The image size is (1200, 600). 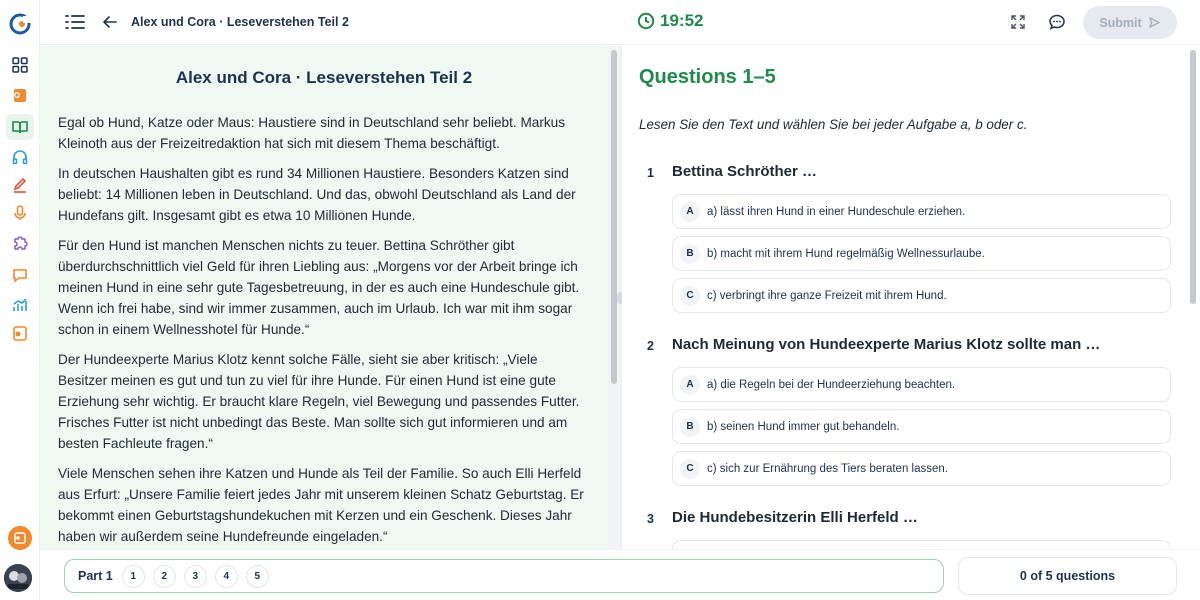 I want to click on questions-scrollbar, so click(x=1193, y=297).